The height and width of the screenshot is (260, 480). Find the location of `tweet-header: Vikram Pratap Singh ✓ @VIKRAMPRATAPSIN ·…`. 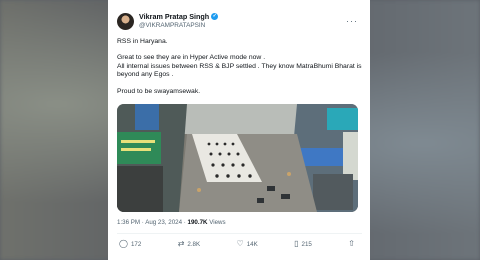

tweet-header: Vikram Pratap Singh ✓ @VIKRAMPRATAPSIN ·… is located at coordinates (239, 21).